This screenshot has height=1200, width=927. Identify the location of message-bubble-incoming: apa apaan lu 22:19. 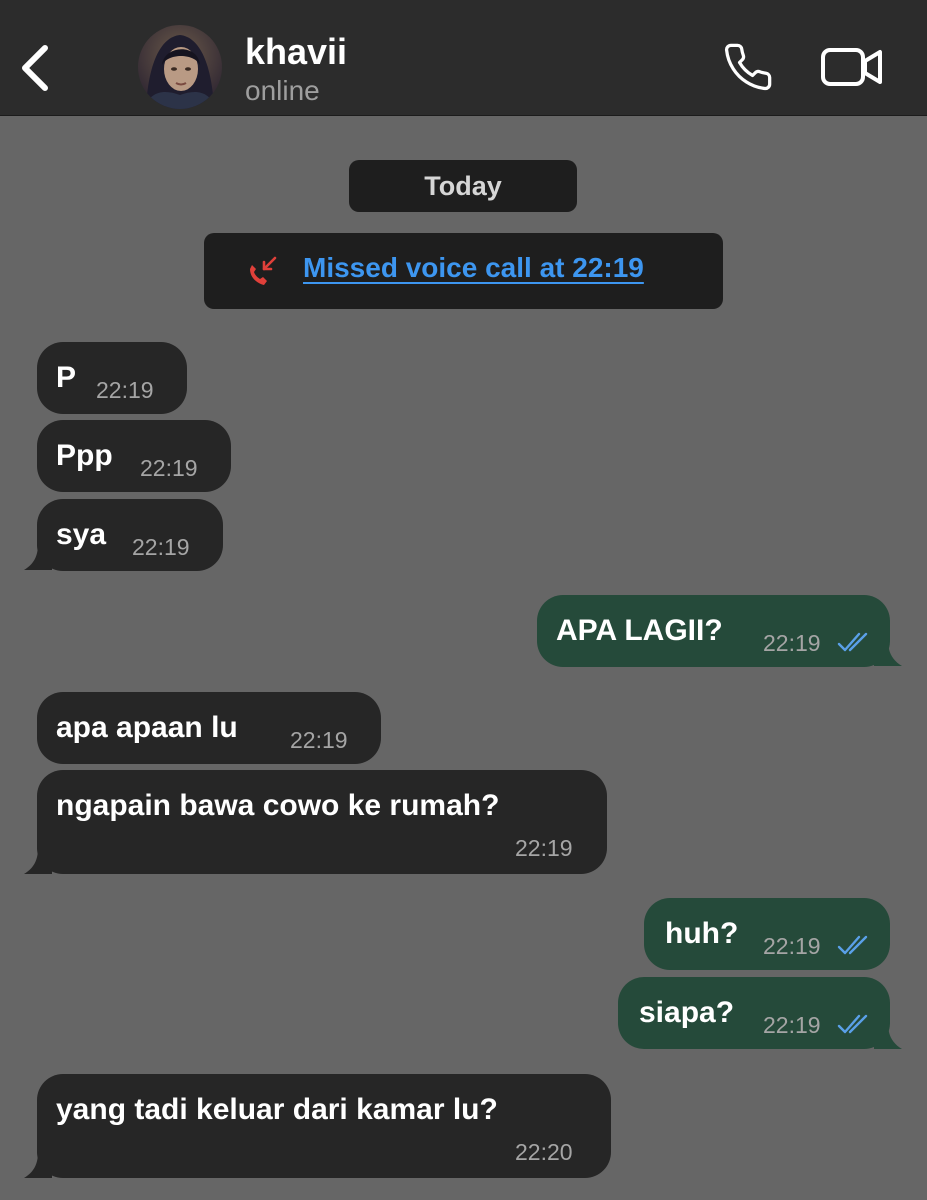
(209, 728).